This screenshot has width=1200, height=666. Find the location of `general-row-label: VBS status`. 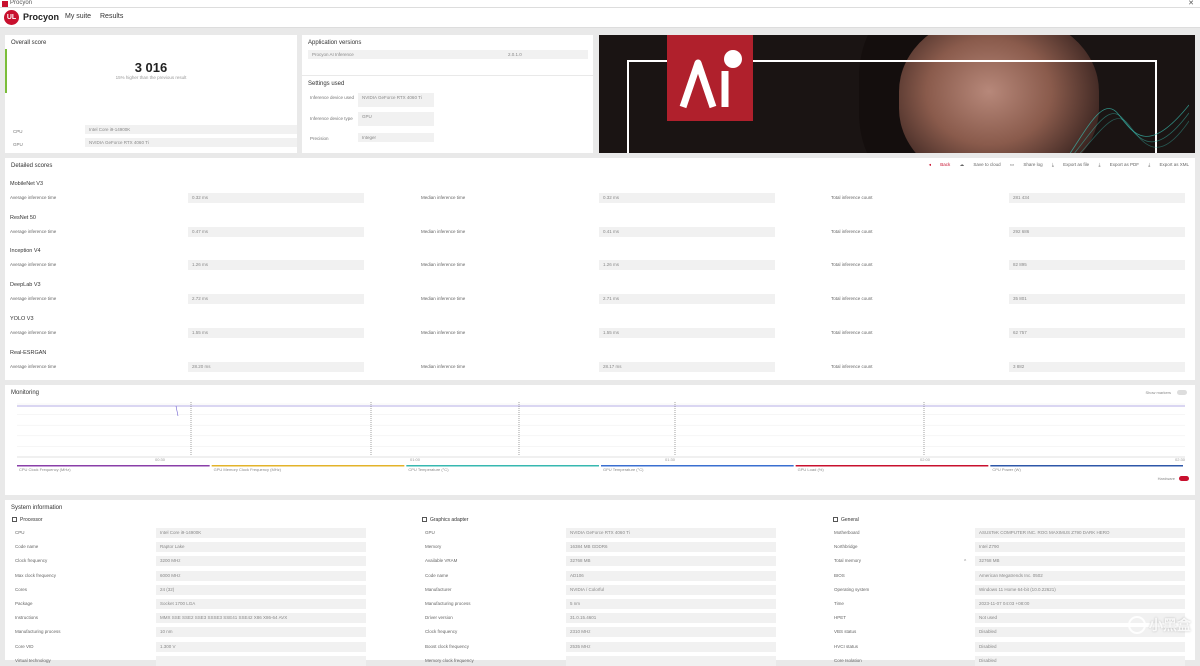

general-row-label: VBS status is located at coordinates (845, 632).